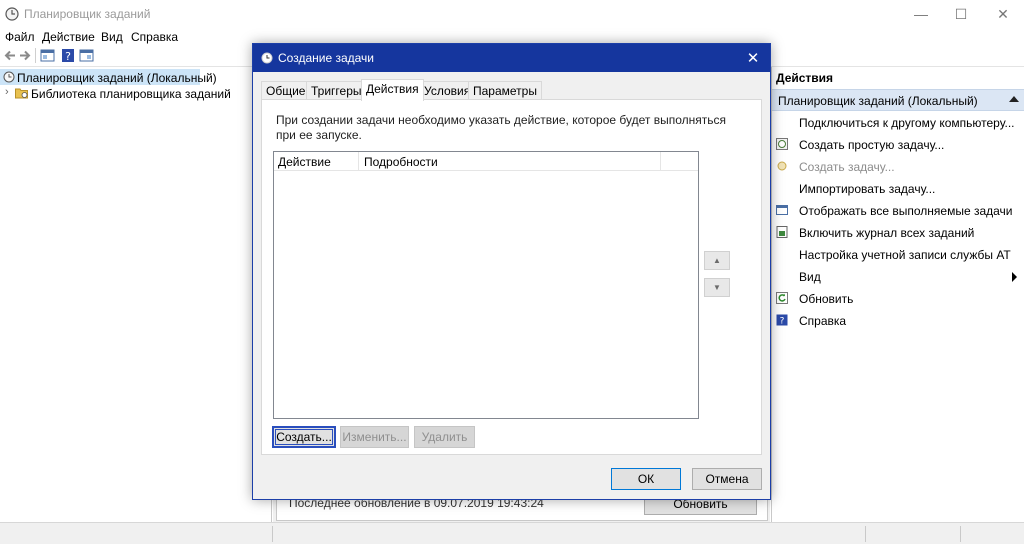 This screenshot has height=544, width=1024. I want to click on arrow-up-icon: ▲, so click(717, 260).